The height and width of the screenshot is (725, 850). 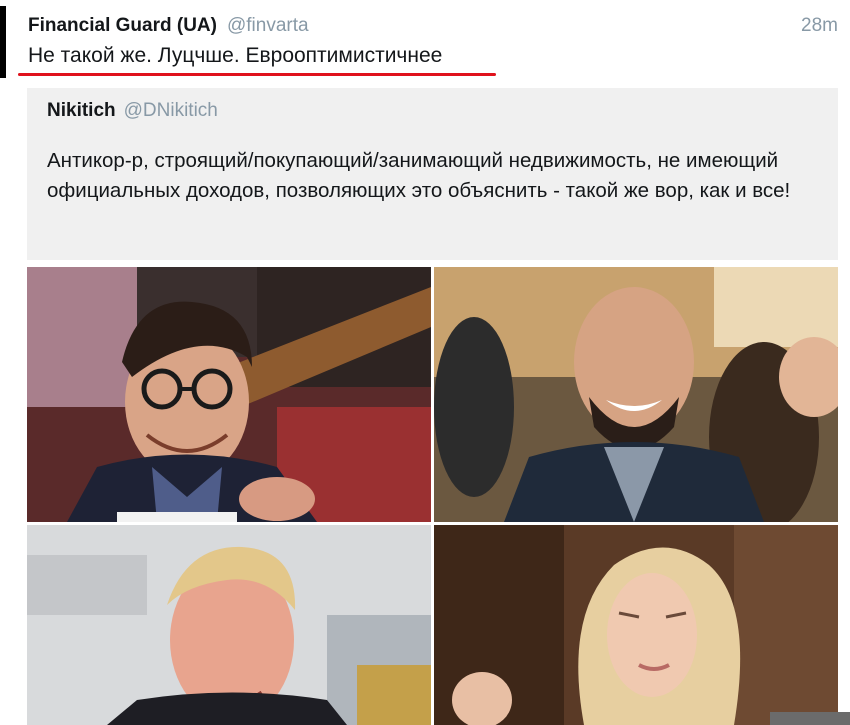 What do you see at coordinates (433, 26) in the screenshot?
I see `tweet-header: Financial Guard (UA) @finvarta 28m` at bounding box center [433, 26].